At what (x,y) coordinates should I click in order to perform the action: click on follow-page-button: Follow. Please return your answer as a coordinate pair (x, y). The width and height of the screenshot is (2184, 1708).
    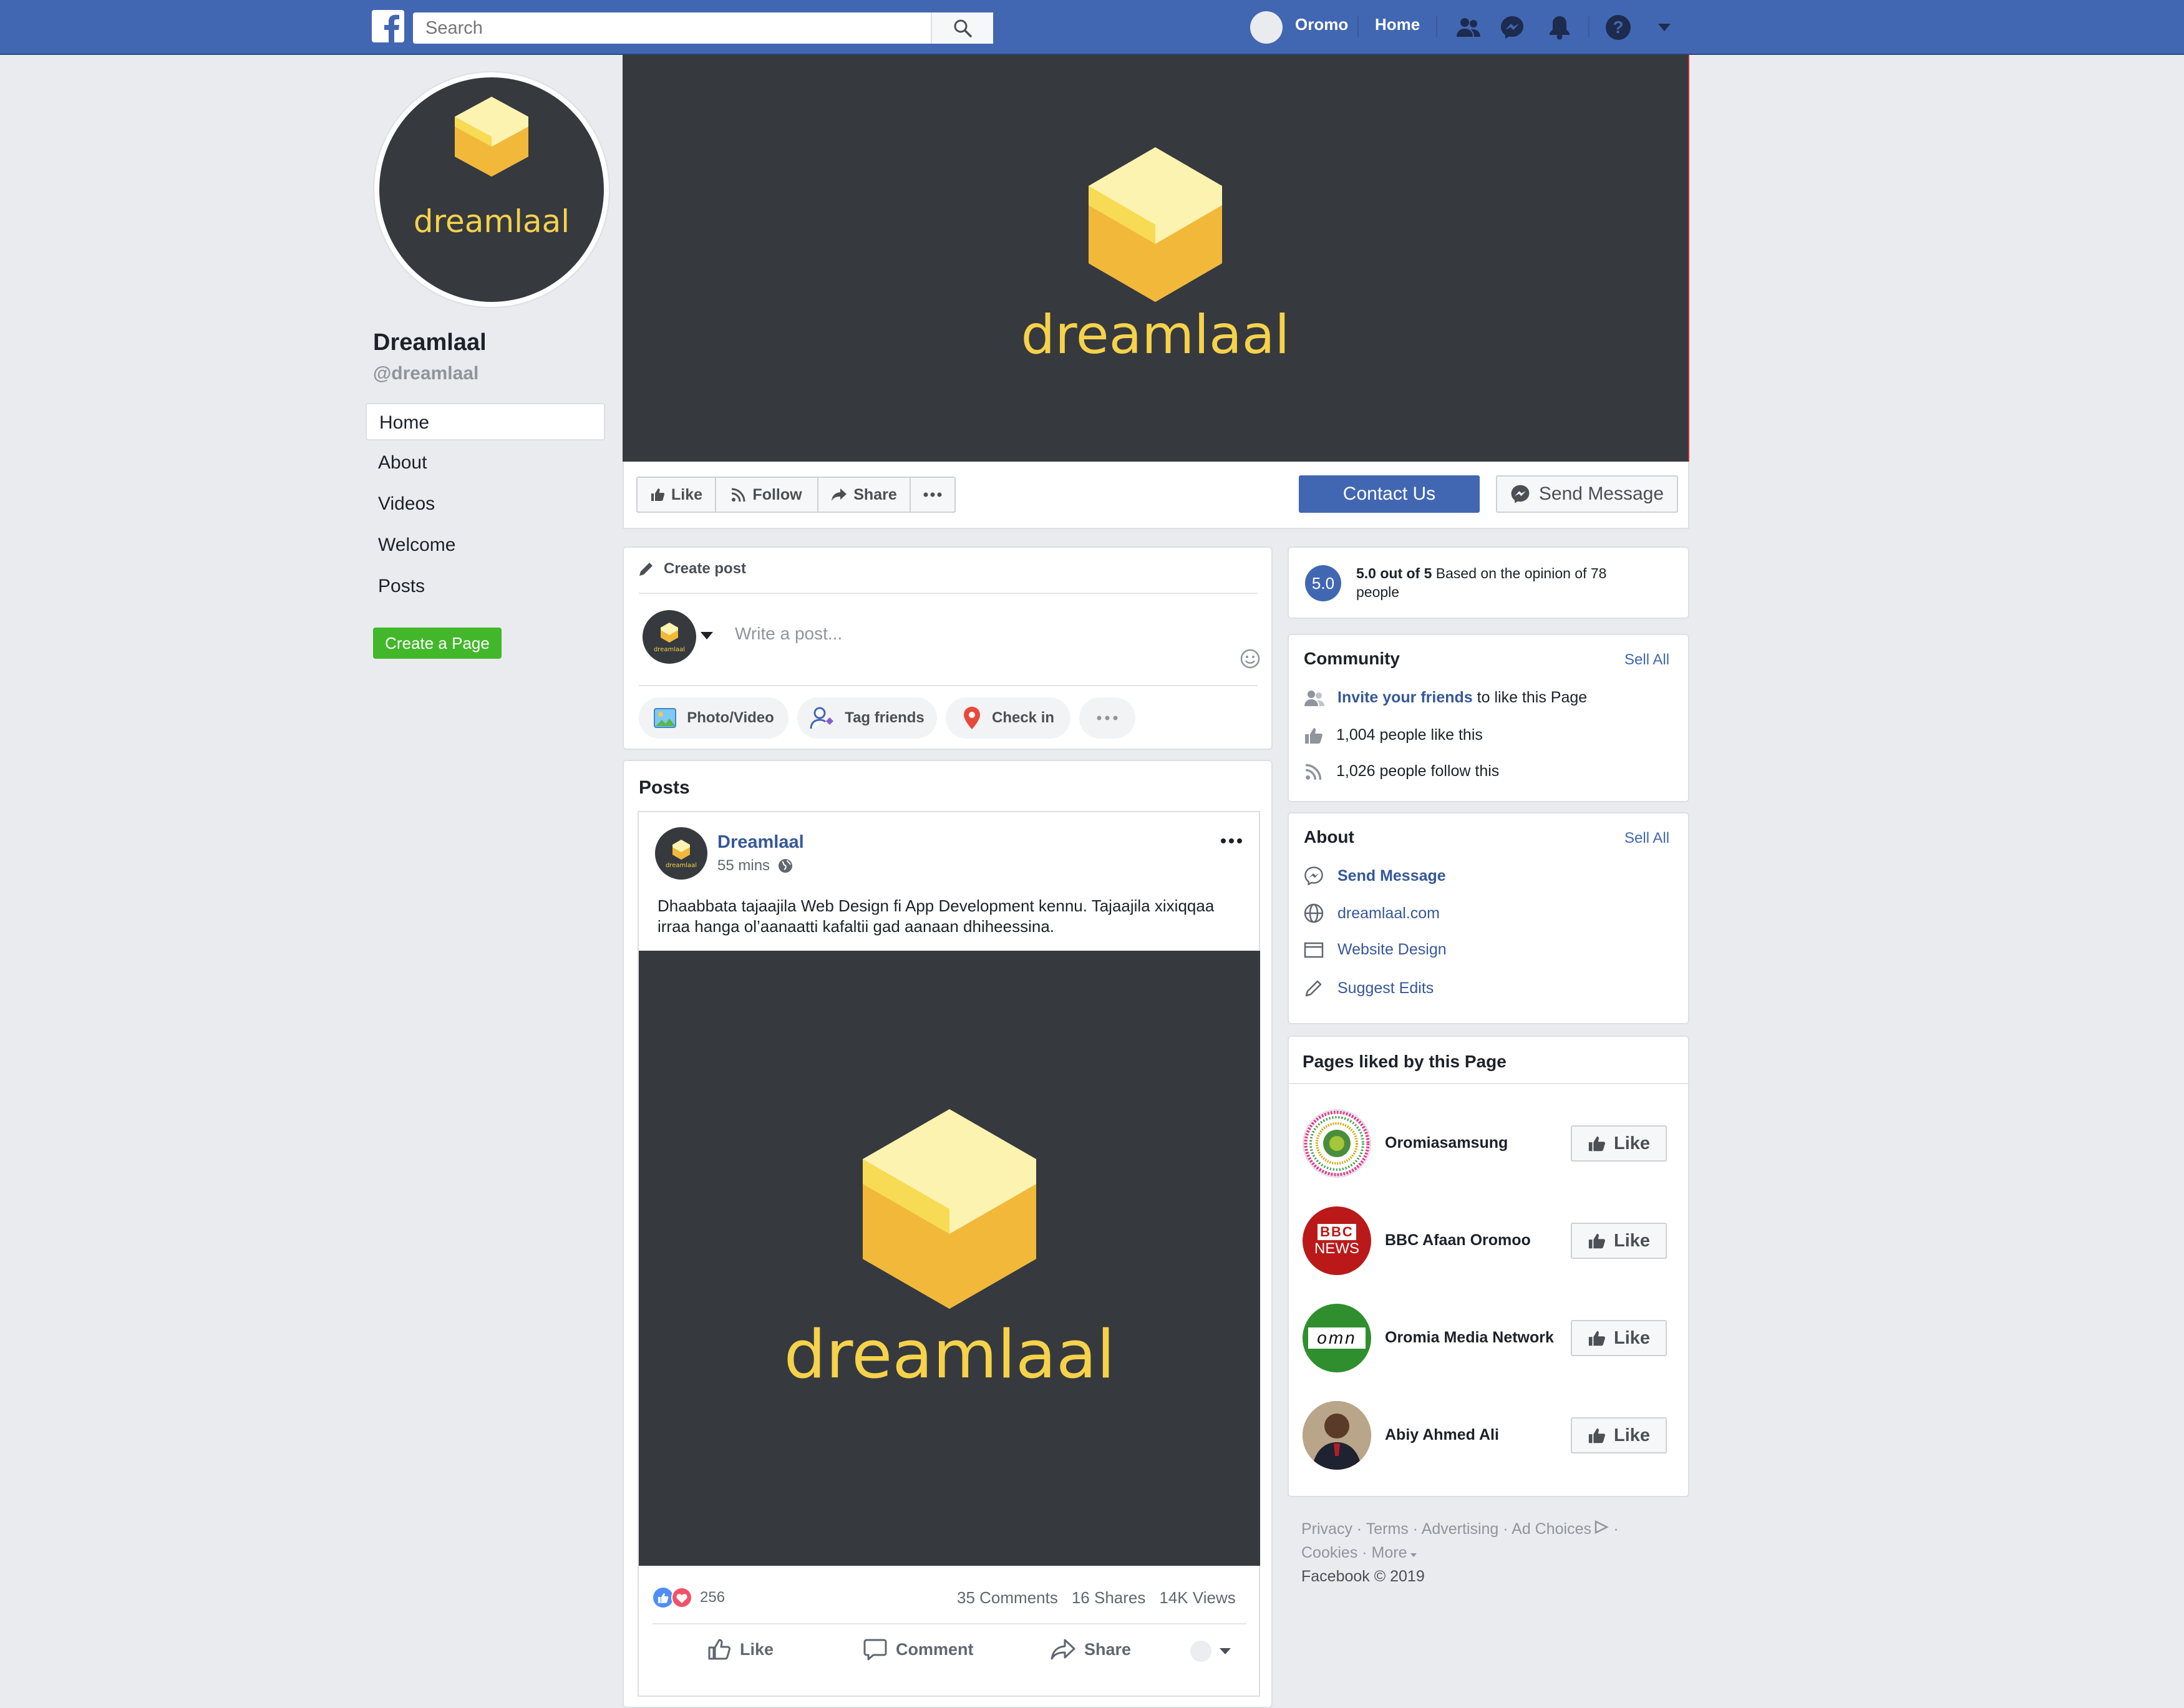
    Looking at the image, I should click on (766, 495).